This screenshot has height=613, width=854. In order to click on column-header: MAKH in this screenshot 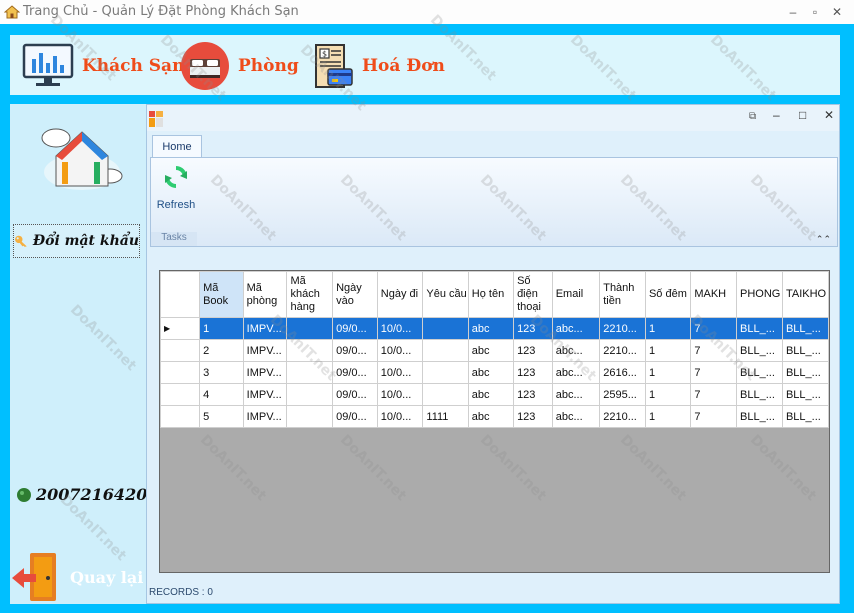, I will do `click(714, 294)`.